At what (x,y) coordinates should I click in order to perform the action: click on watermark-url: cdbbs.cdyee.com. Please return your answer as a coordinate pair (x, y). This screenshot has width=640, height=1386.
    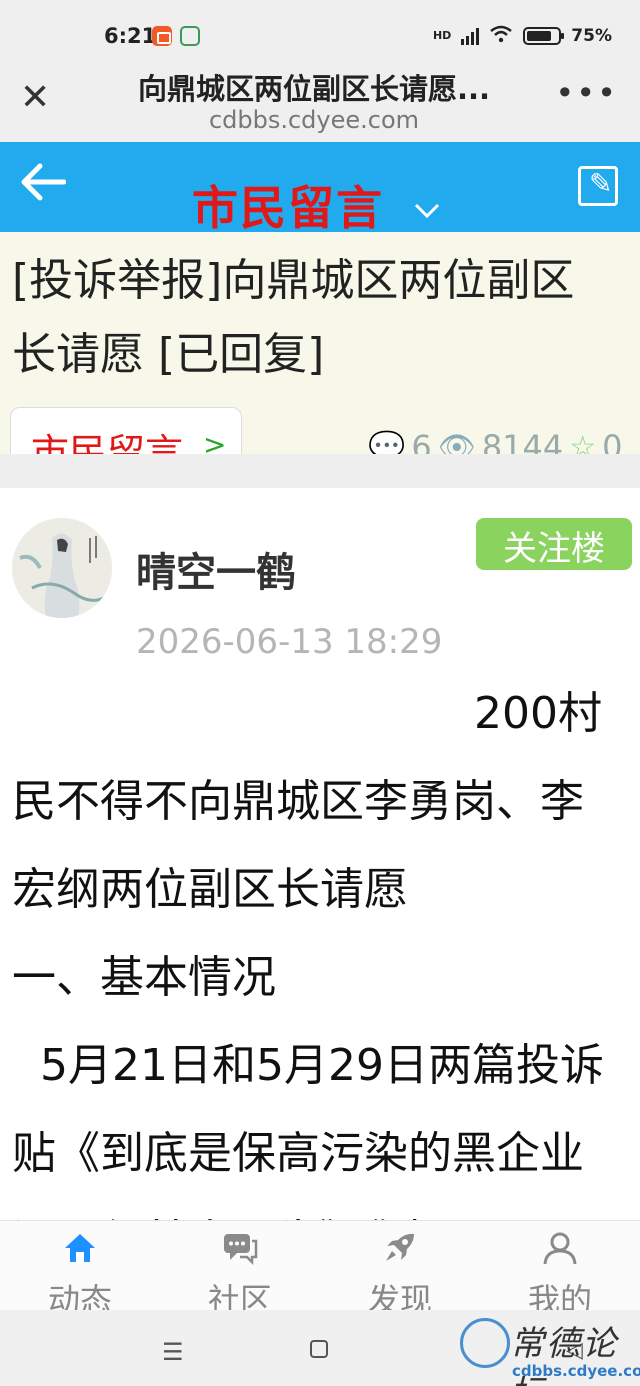
    Looking at the image, I should click on (576, 1371).